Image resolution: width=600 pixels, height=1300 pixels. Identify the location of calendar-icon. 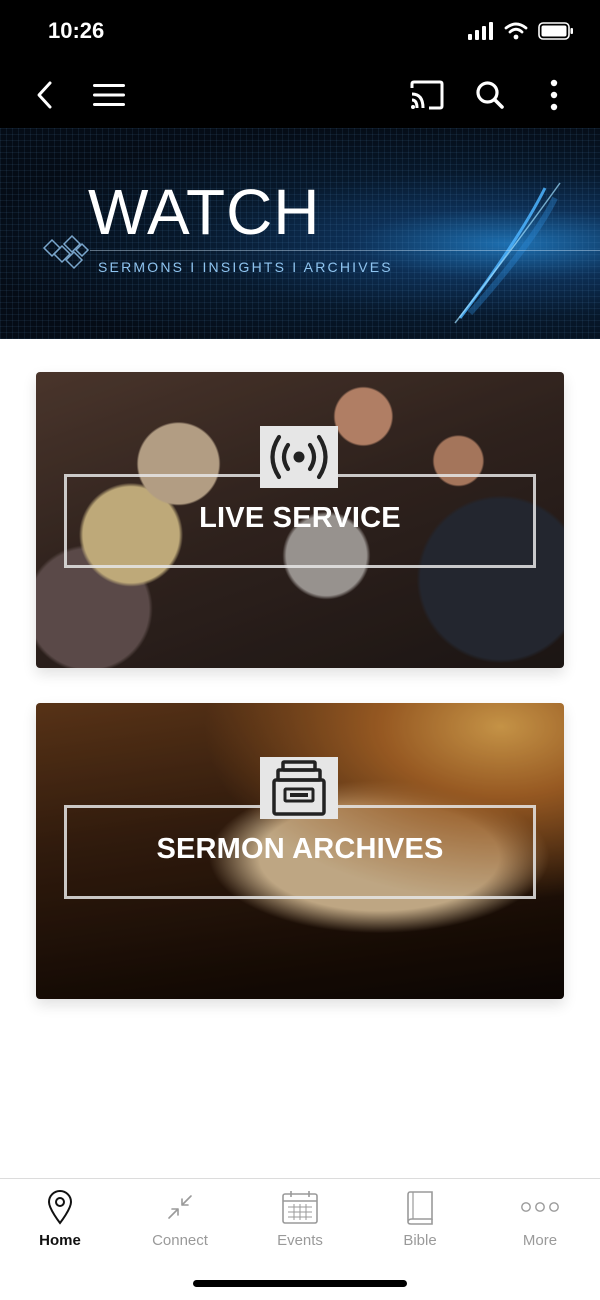
(300, 1207).